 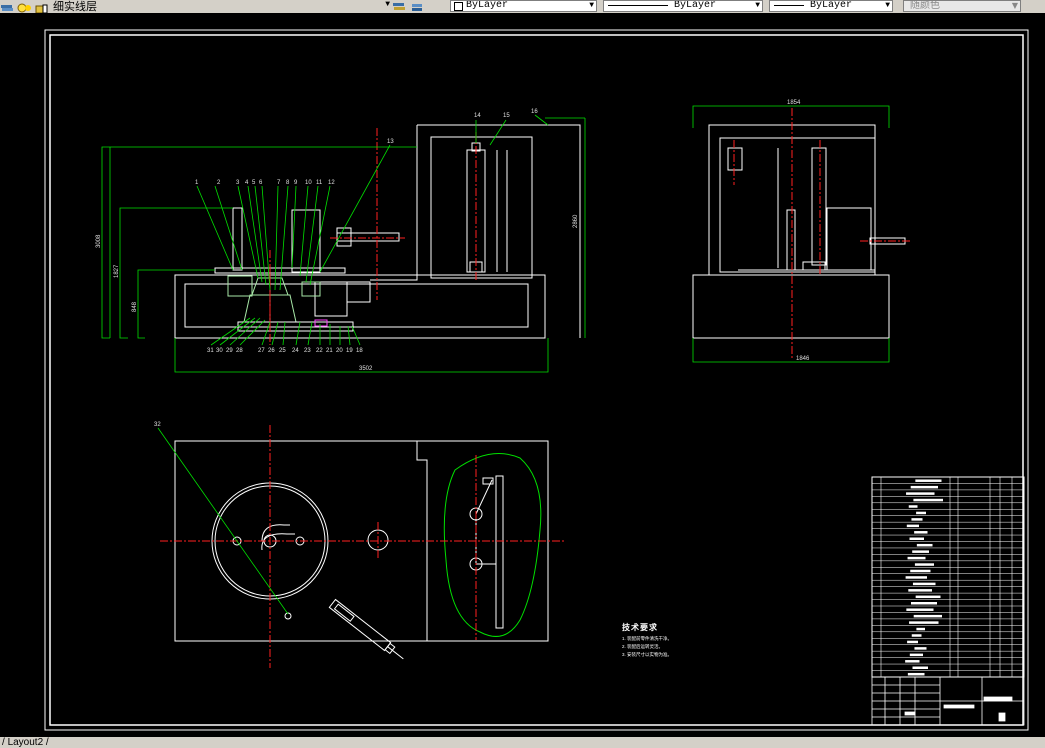 I want to click on callout-label: 6, so click(x=261, y=183).